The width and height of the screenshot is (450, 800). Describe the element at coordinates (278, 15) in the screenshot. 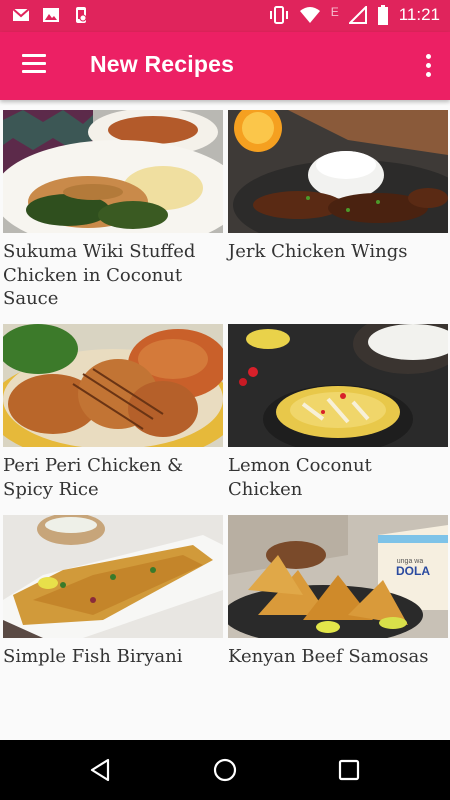

I see `vibrate-icon` at that location.